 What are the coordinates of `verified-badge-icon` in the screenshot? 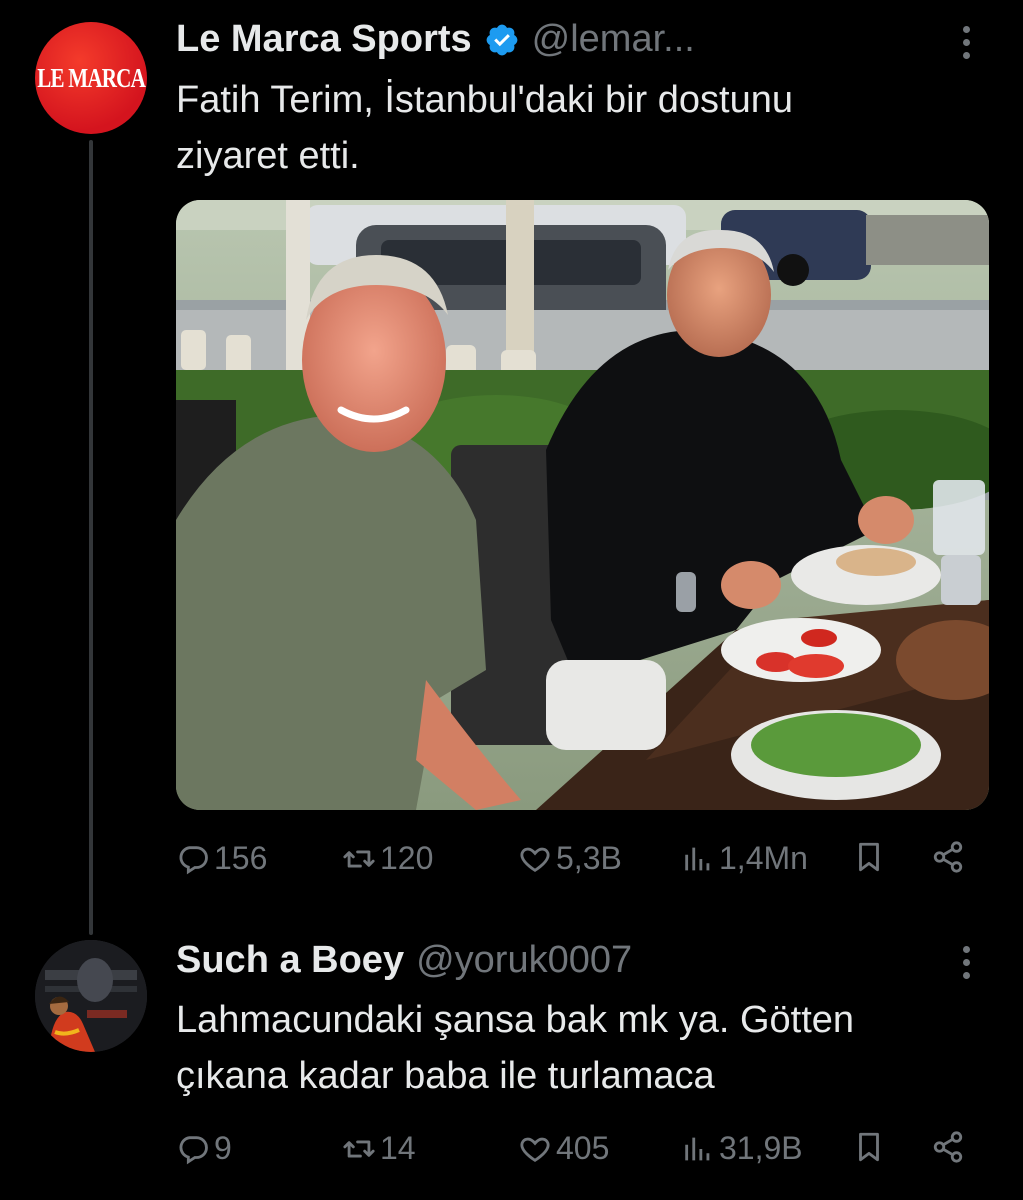 It's located at (502, 39).